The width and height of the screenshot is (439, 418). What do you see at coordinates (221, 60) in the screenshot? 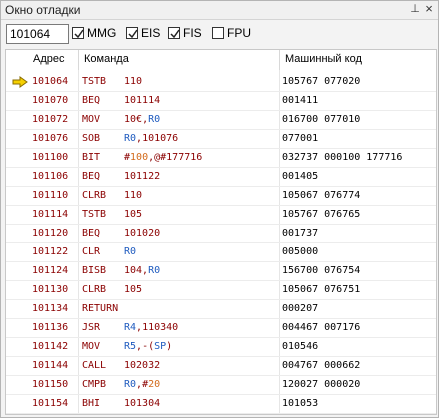
I see `listing-header: Адрес Команда Машинный код` at bounding box center [221, 60].